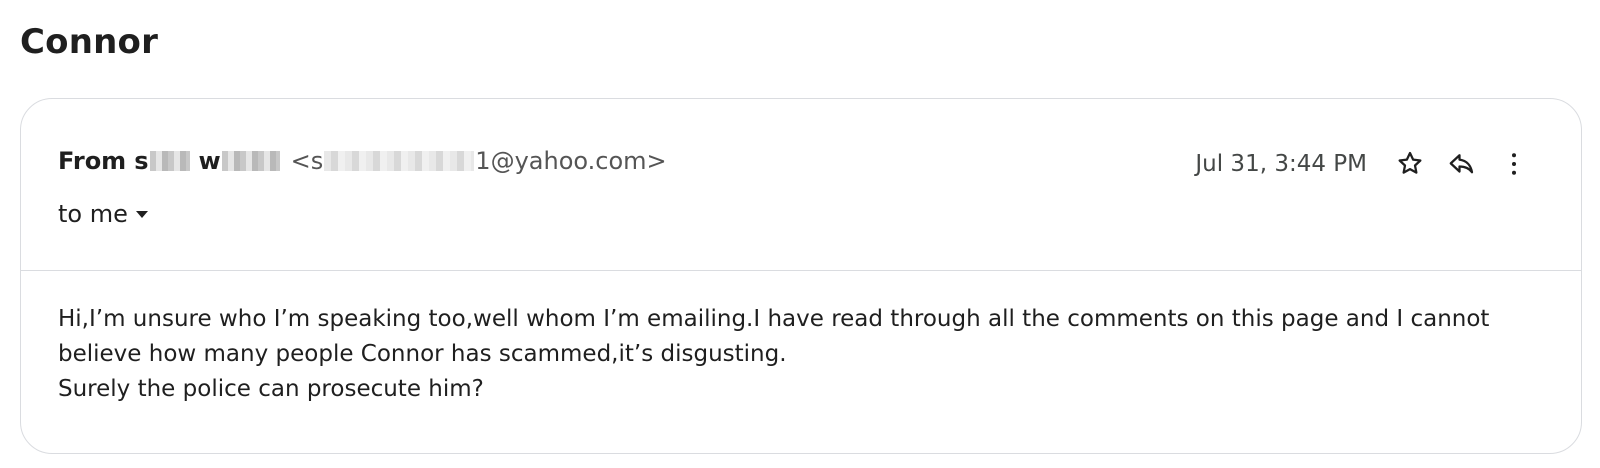  What do you see at coordinates (93, 214) in the screenshot?
I see `recipient-label: to me` at bounding box center [93, 214].